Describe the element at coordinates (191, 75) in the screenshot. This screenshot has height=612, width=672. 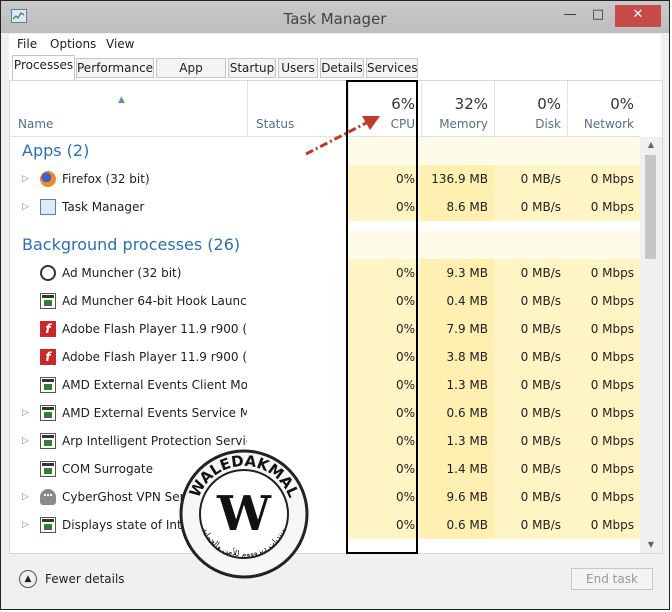
I see `tab-app-history: App history` at that location.